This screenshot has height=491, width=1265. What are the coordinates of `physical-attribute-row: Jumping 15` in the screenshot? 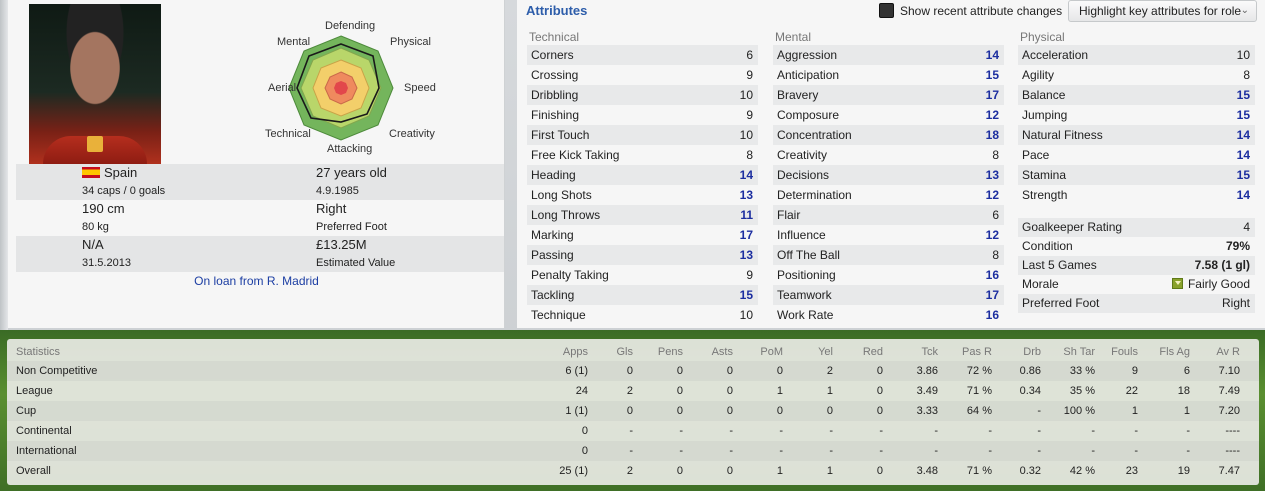 It's located at (1136, 115).